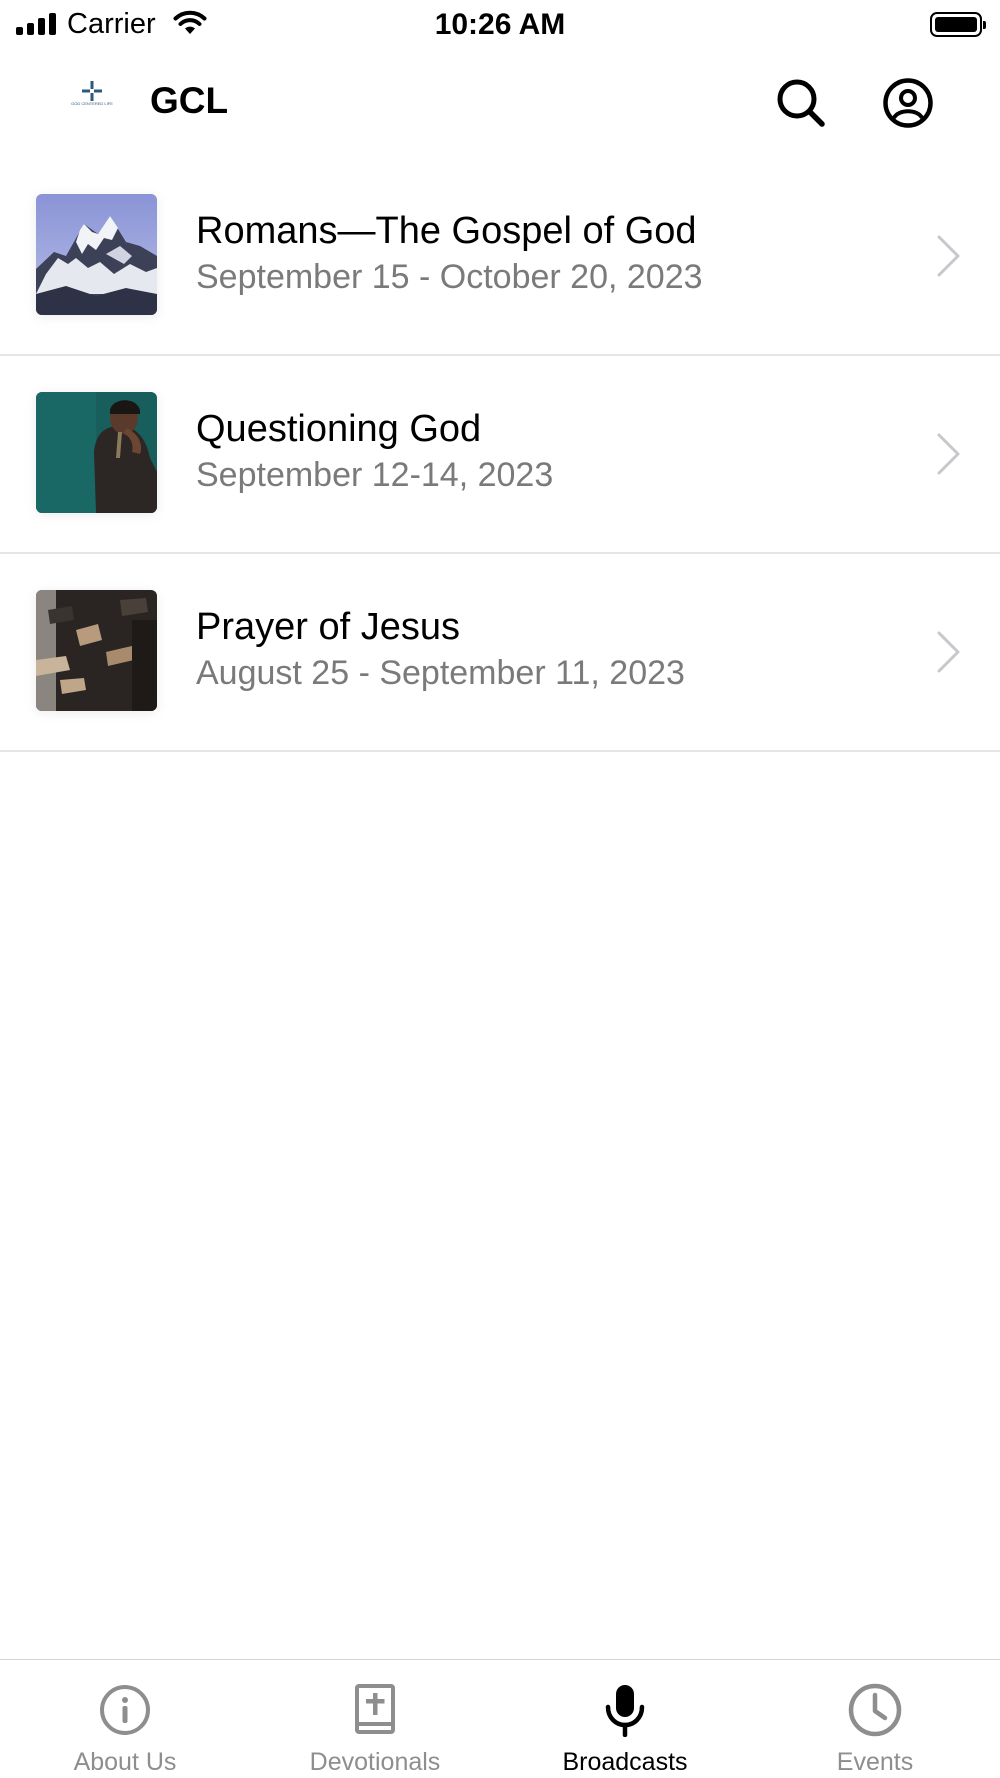 Image resolution: width=1000 pixels, height=1778 pixels. Describe the element at coordinates (875, 1710) in the screenshot. I see `clock-icon` at that location.